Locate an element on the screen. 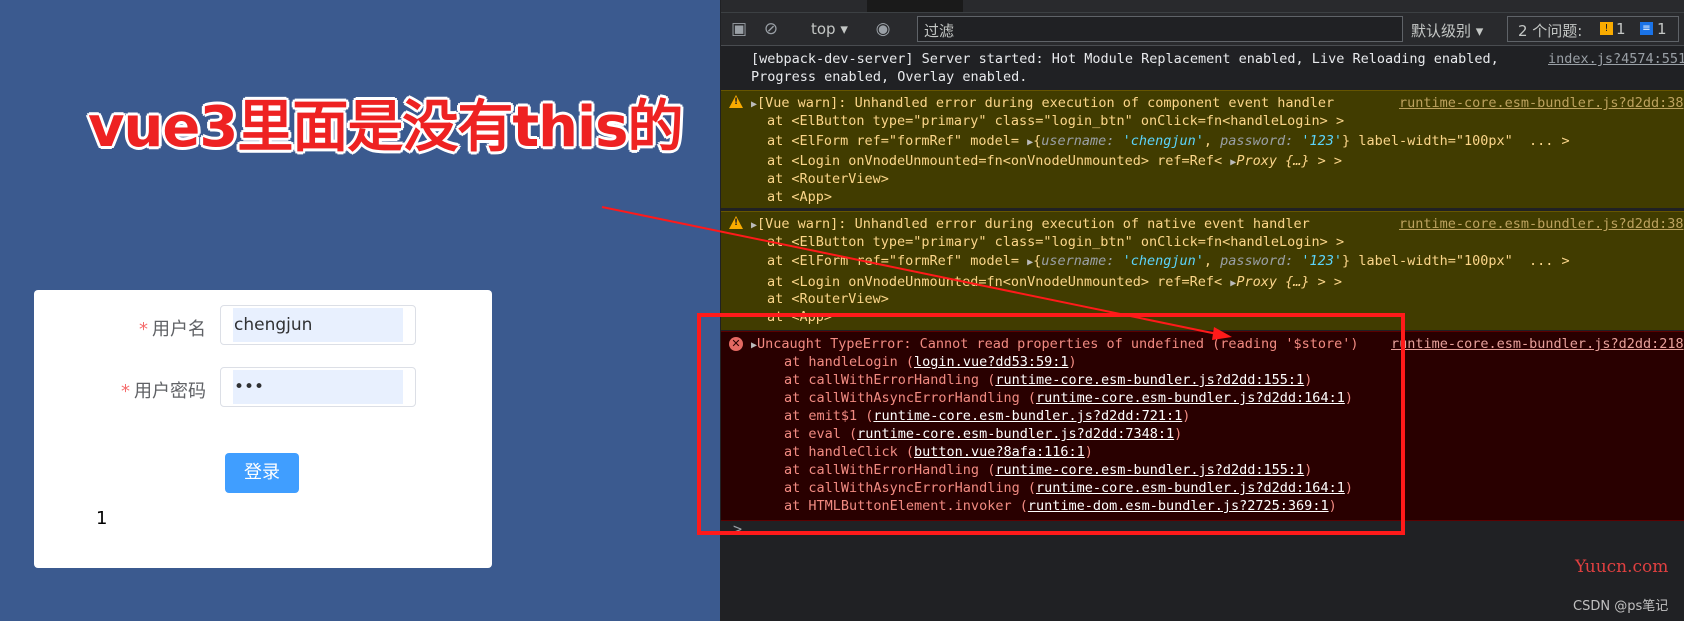 This screenshot has width=1684, height=621. username-value: chengjun is located at coordinates (273, 325).